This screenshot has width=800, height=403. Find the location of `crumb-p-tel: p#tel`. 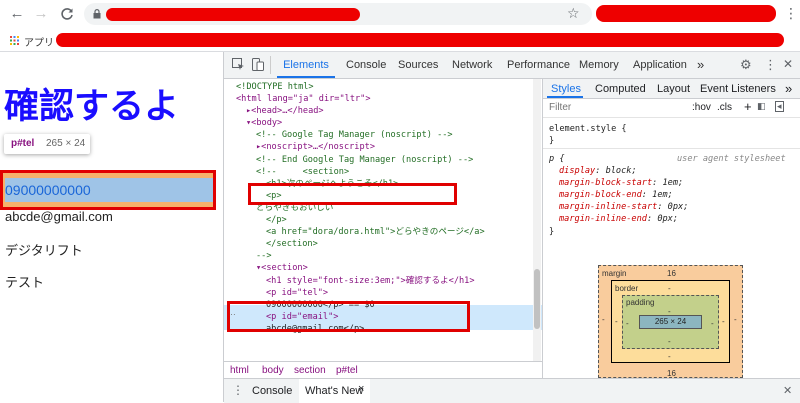

crumb-p-tel: p#tel is located at coordinates (347, 370).